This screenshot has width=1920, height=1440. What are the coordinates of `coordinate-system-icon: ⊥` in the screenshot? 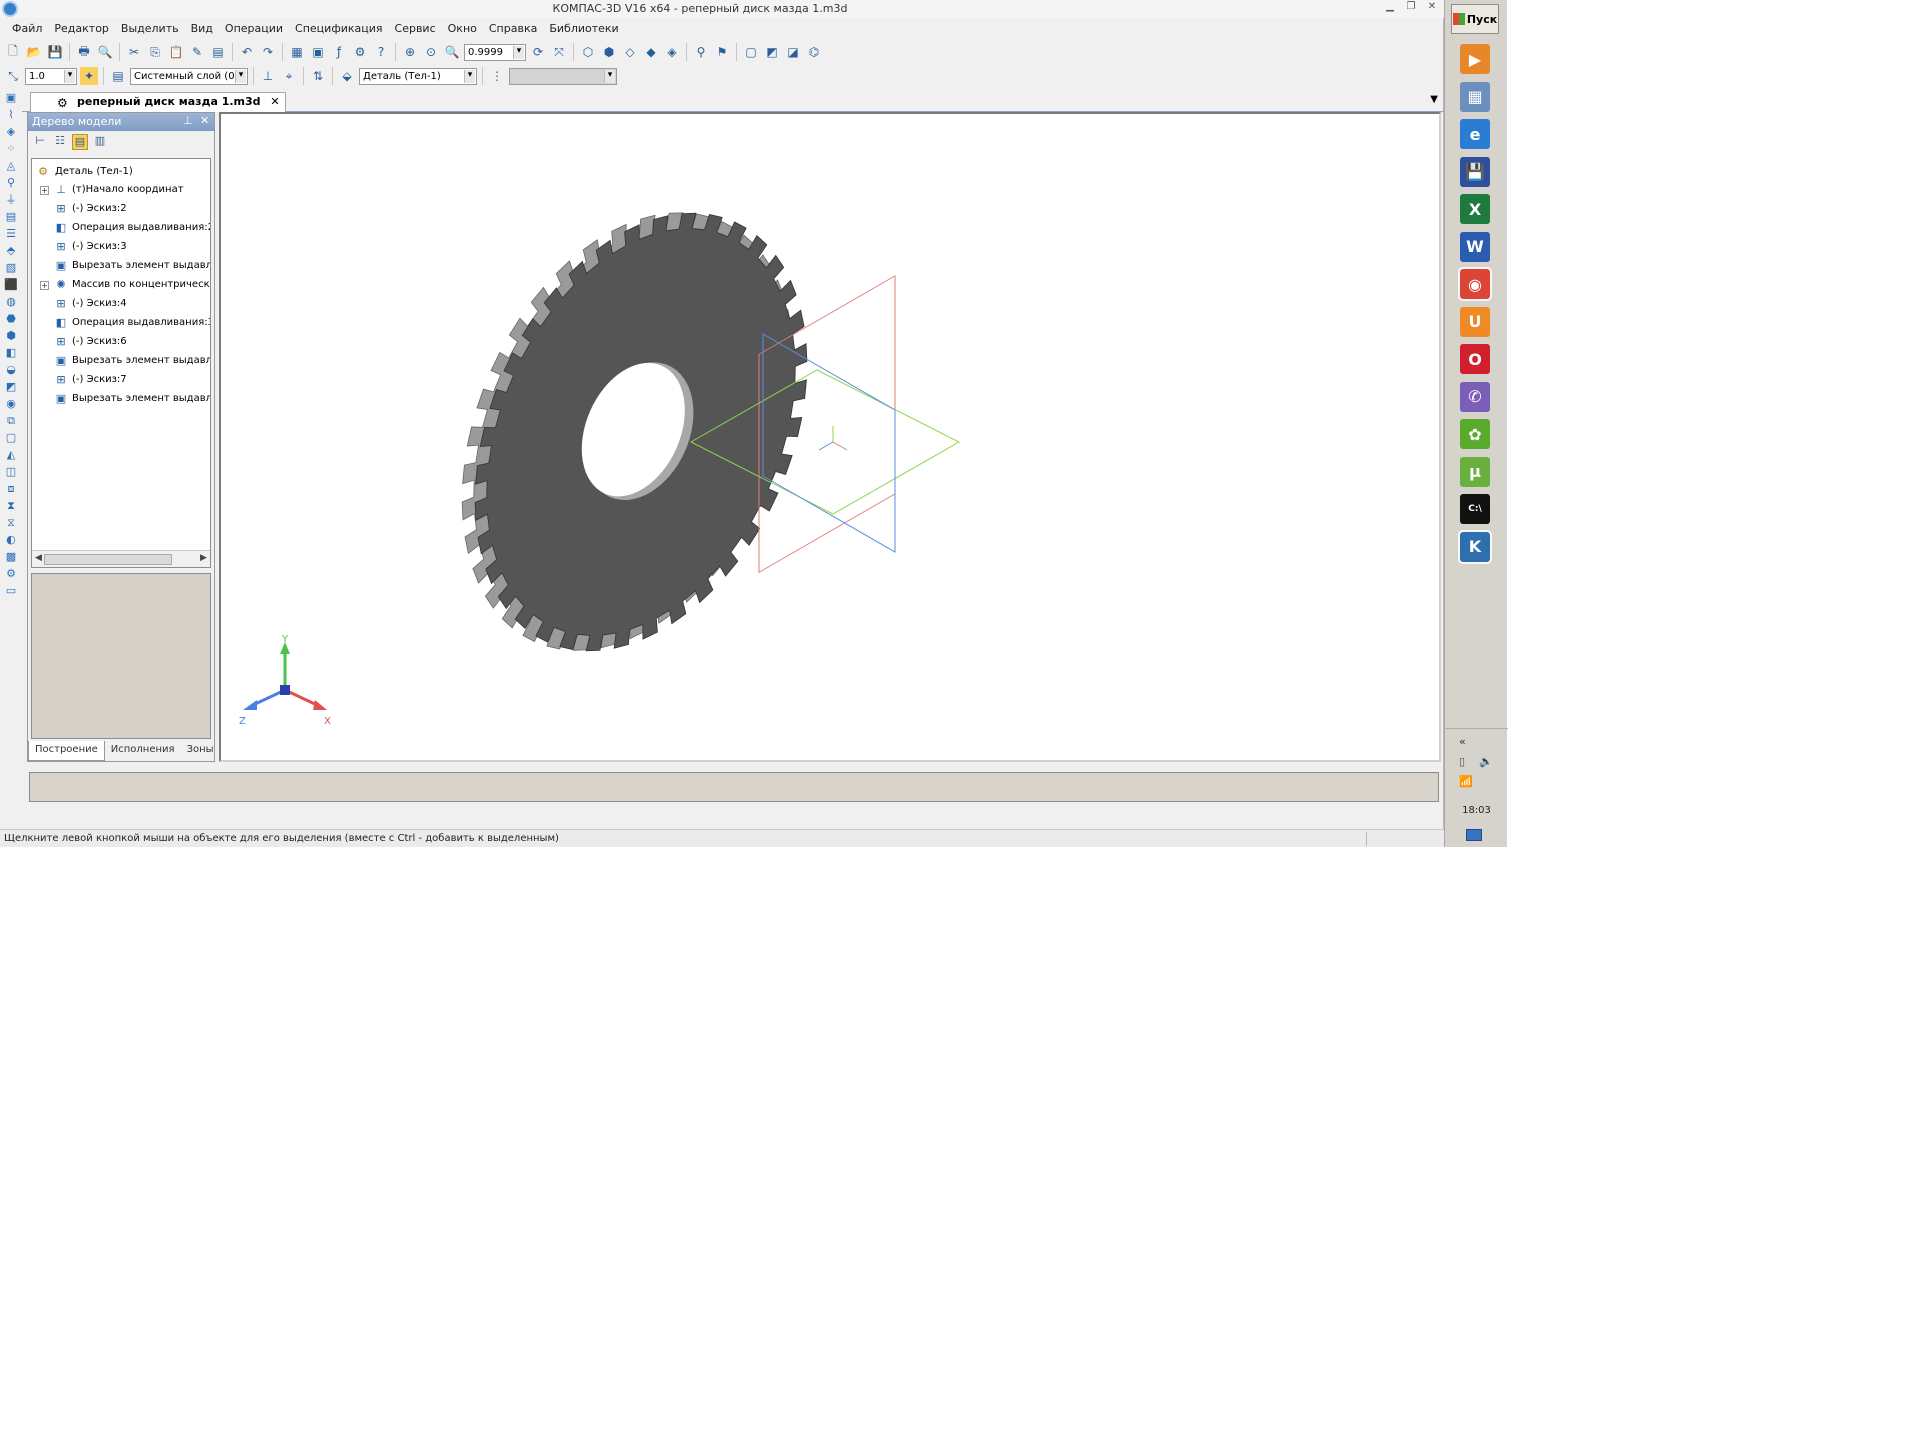 It's located at (268, 76).